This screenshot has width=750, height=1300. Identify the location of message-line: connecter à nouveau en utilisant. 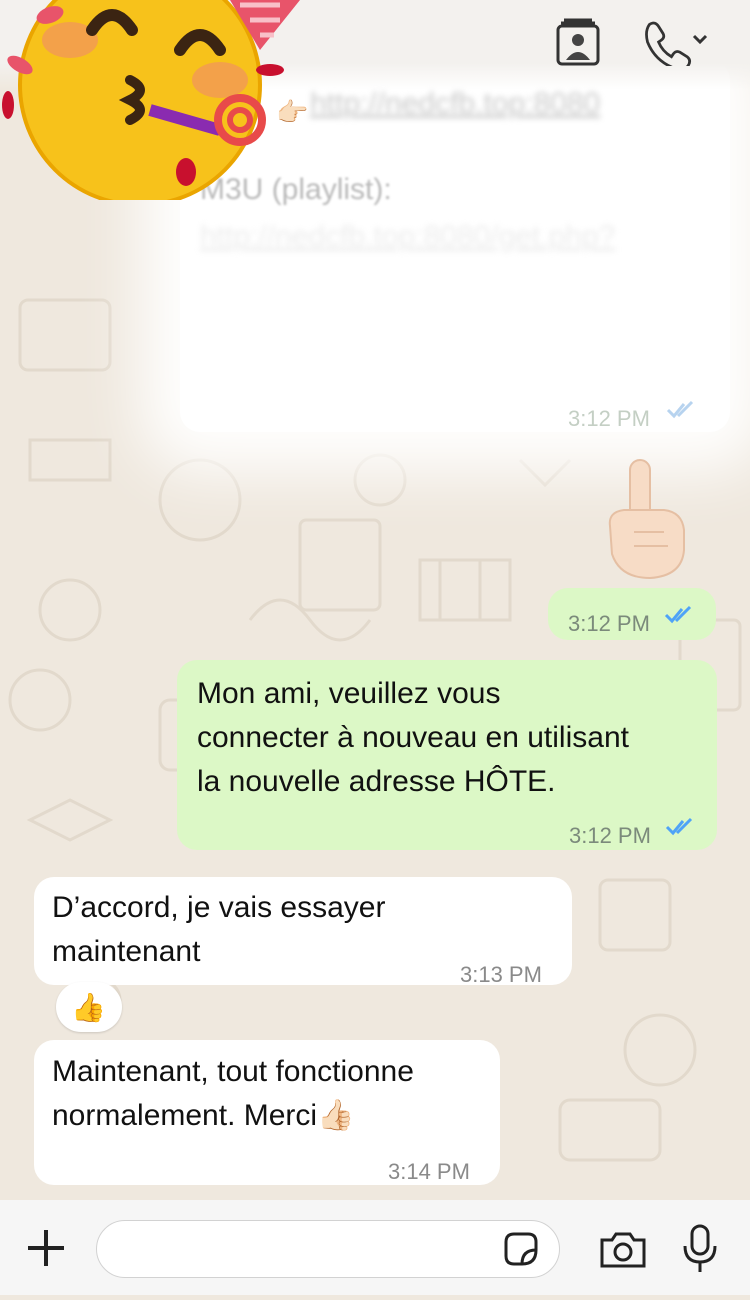
(413, 737).